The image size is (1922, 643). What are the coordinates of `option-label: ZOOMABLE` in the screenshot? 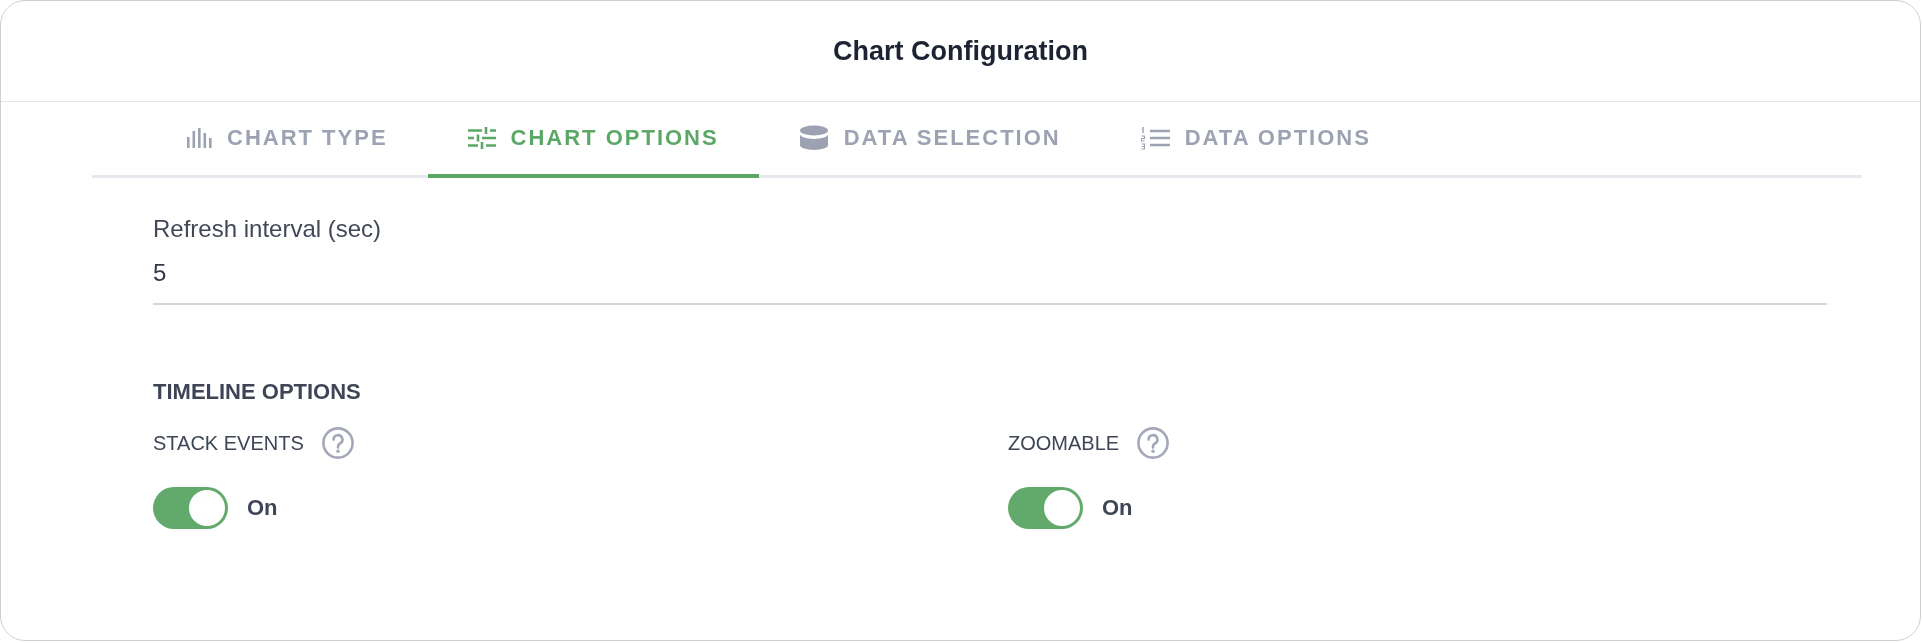 It's located at (1064, 443).